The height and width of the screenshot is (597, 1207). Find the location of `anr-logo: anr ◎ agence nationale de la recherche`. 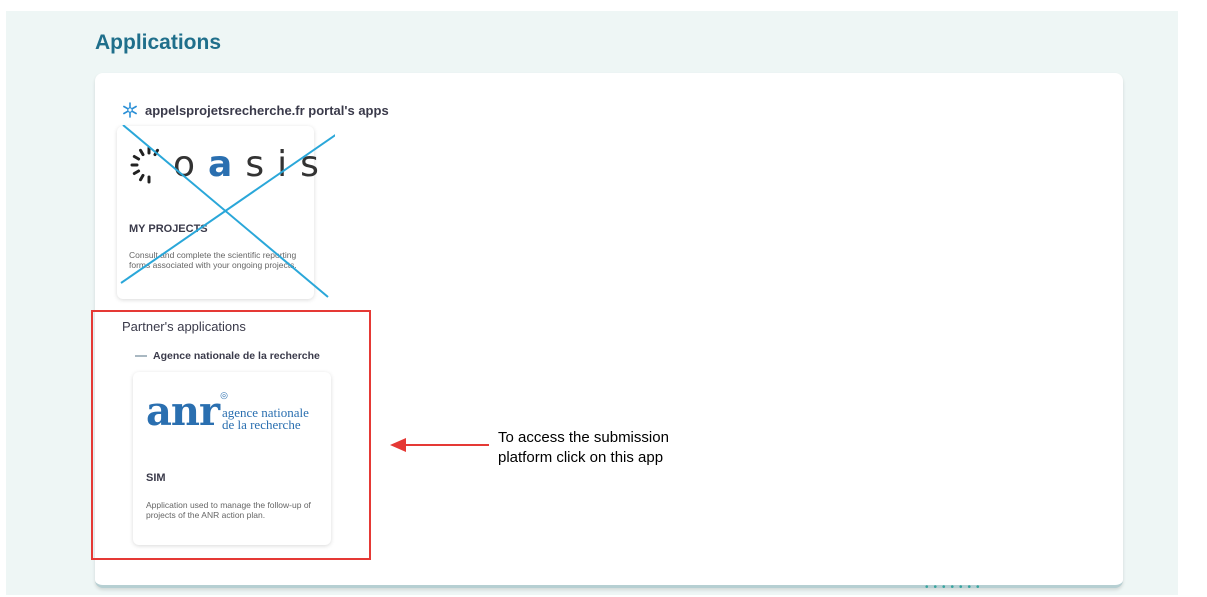

anr-logo: anr ◎ agence nationale de la recherche is located at coordinates (227, 411).